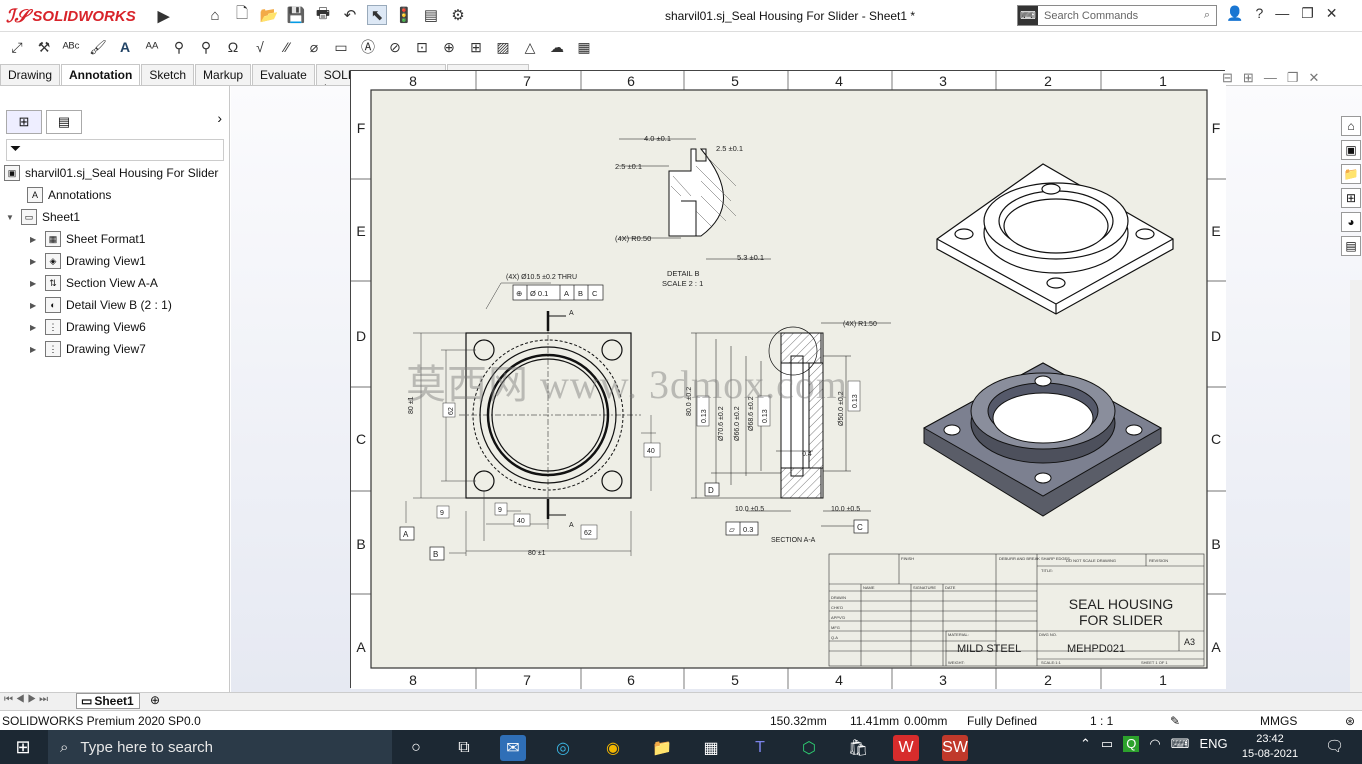 Image resolution: width=1362 pixels, height=764 pixels. Describe the element at coordinates (101, 305) in the screenshot. I see `tree-item-detail-view: ▶ ◐ Detail View B (2 : 1)` at that location.